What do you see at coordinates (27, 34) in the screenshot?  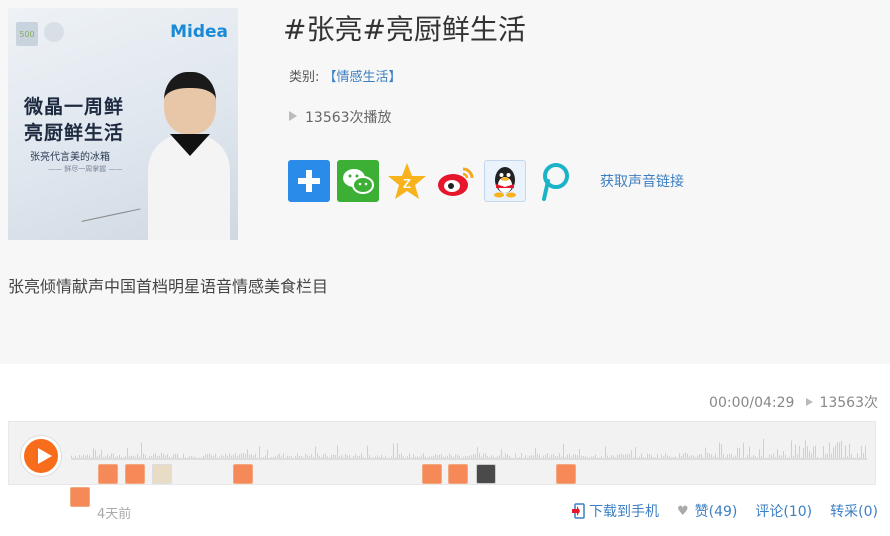 I see `brand-badge: 500` at bounding box center [27, 34].